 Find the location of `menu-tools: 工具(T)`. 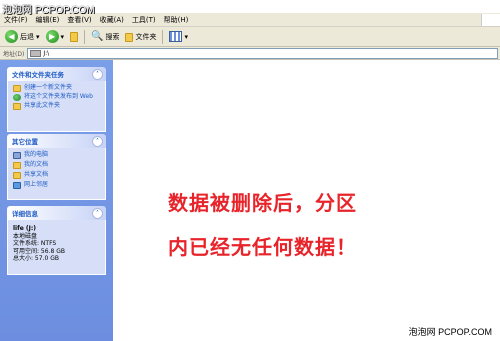

menu-tools: 工具(T) is located at coordinates (144, 20).